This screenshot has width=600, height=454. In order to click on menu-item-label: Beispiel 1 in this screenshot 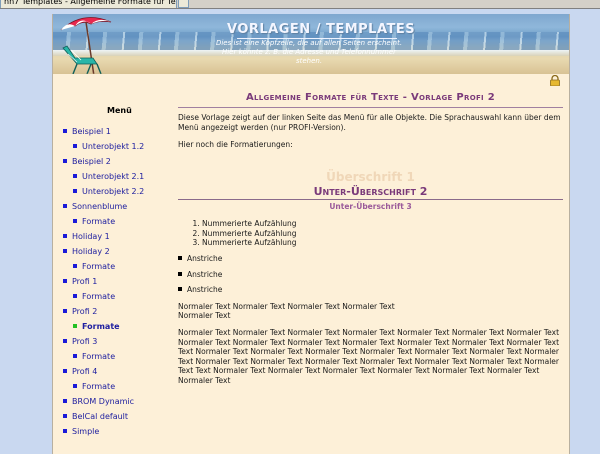, I will do `click(91, 131)`.